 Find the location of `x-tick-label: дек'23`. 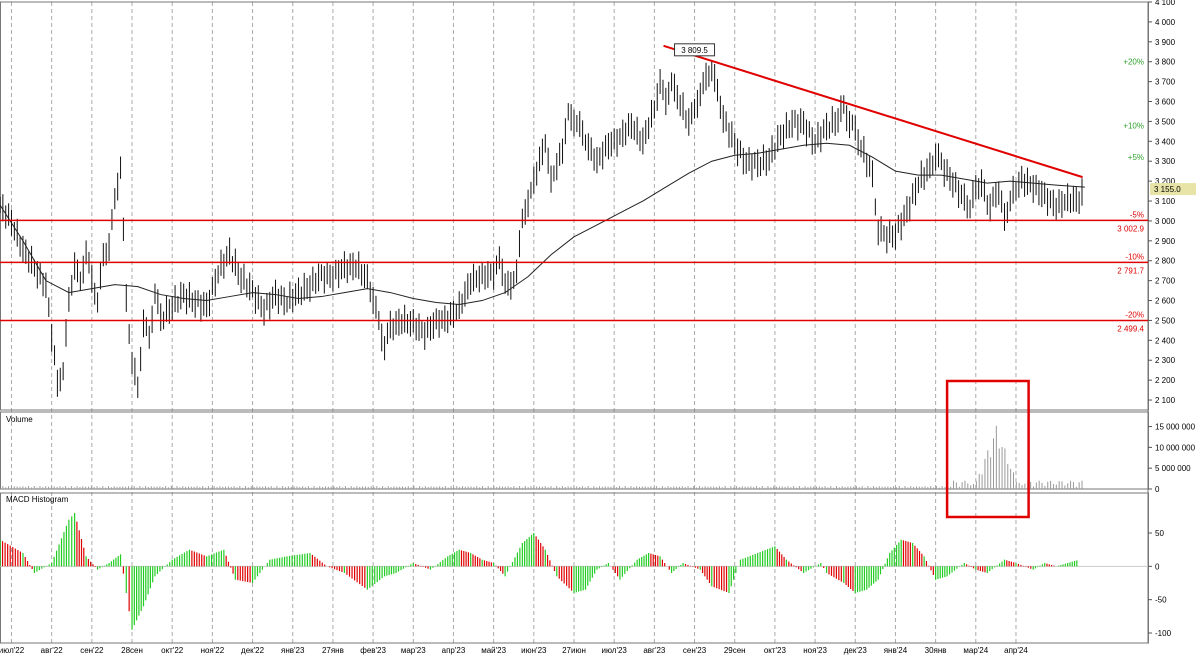

x-tick-label: дек'23 is located at coordinates (856, 650).